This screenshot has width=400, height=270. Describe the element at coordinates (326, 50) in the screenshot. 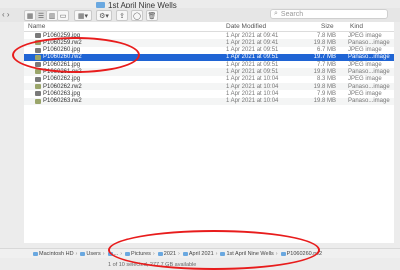

I see `file-size: 6.7 MB` at that location.